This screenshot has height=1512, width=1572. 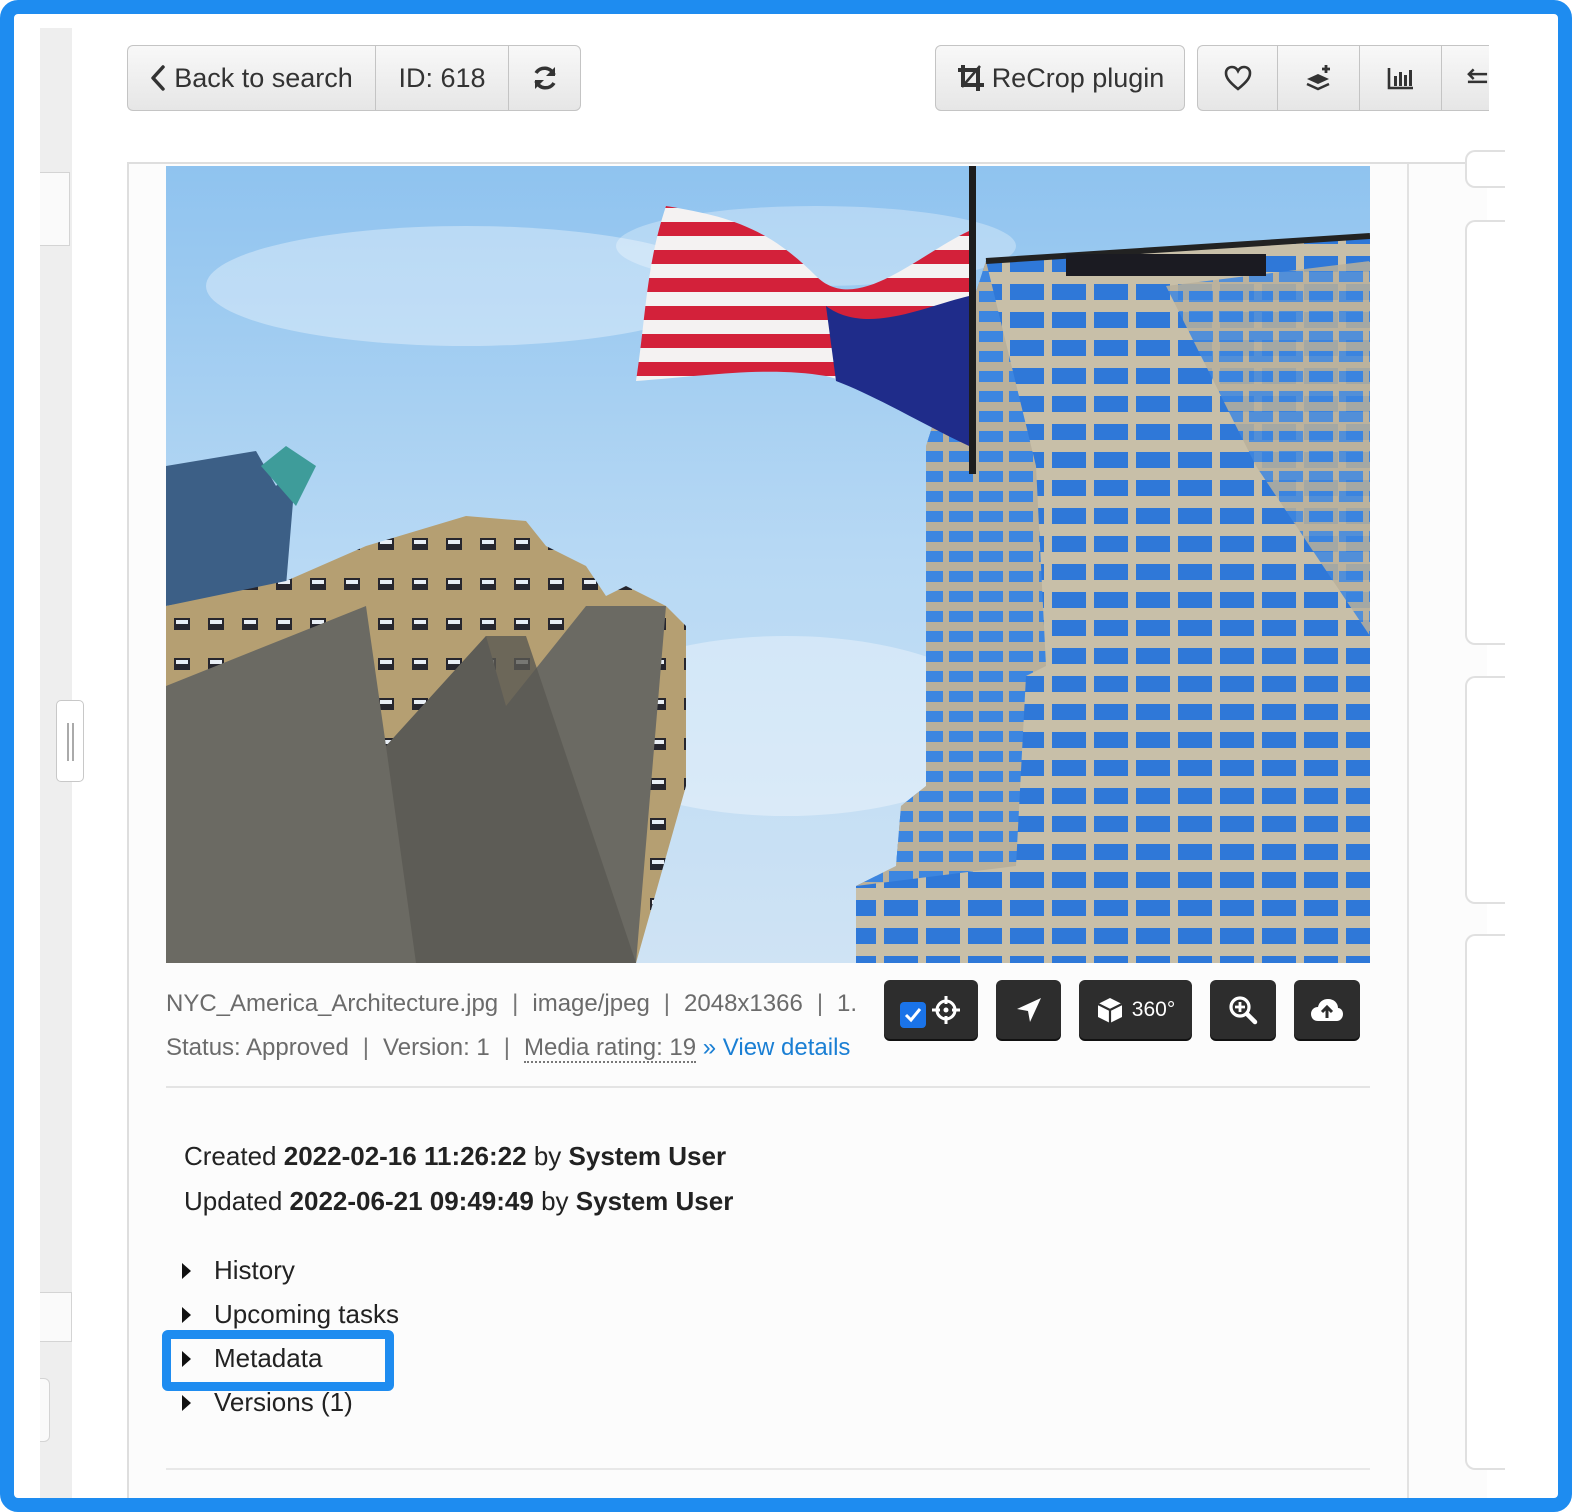 I want to click on recrop-plugin-button: ReCrop plugin, so click(x=1060, y=78).